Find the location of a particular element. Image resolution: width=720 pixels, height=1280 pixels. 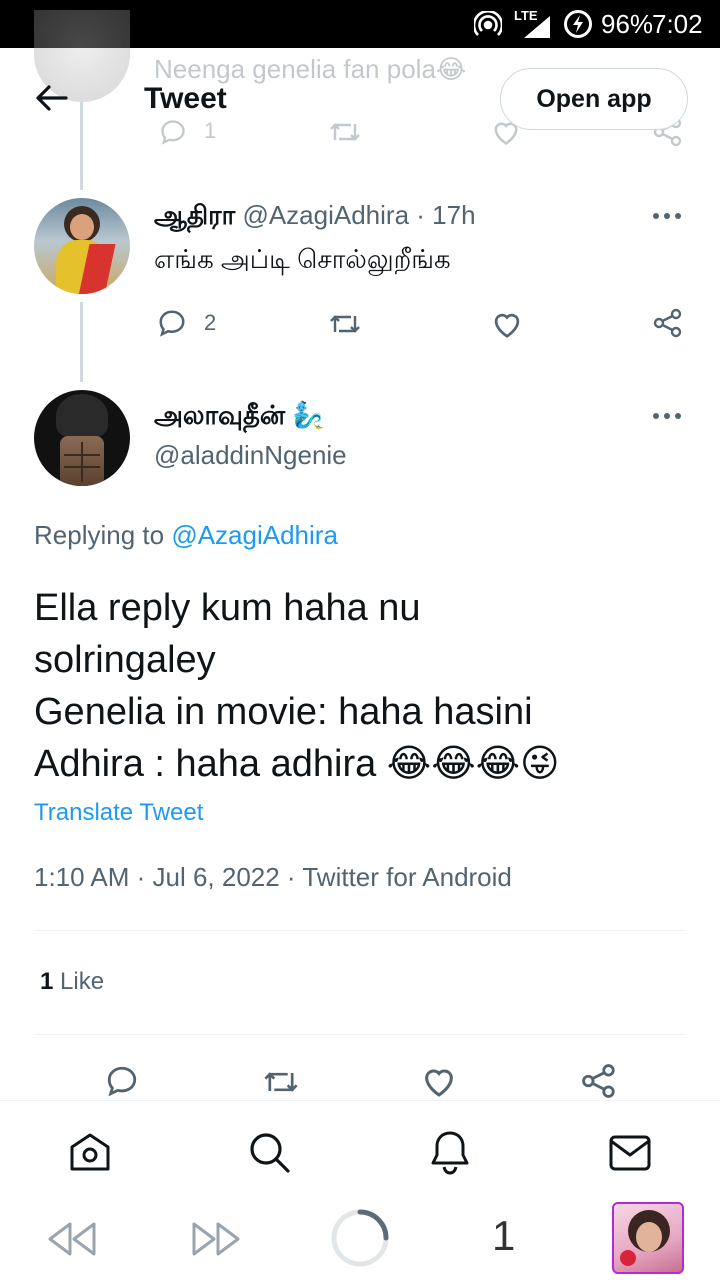

tweet-header: Tweet Open app is located at coordinates (360, 99).